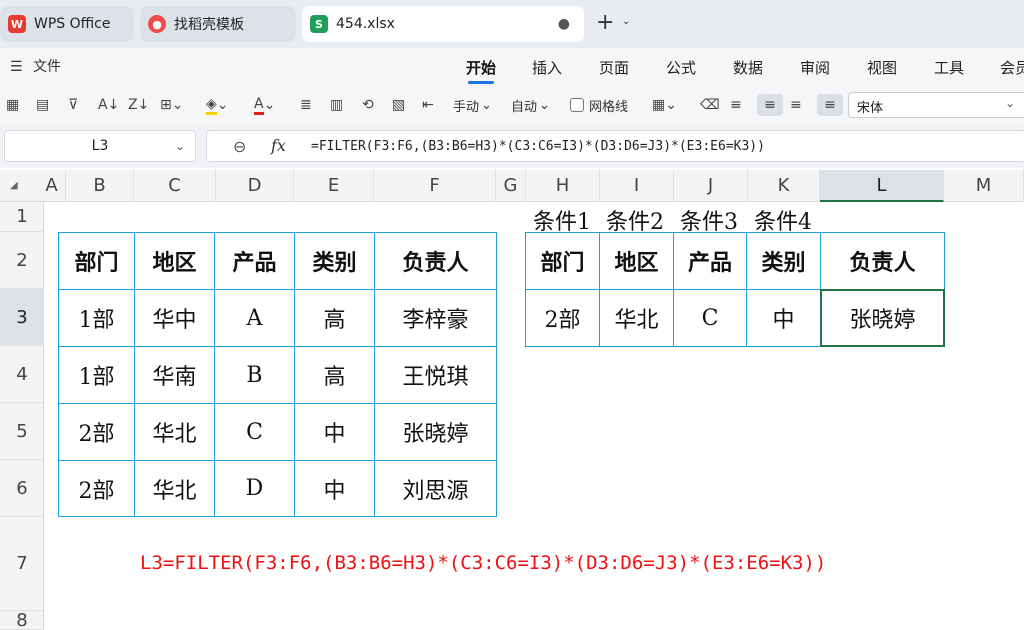 The height and width of the screenshot is (630, 1024). Describe the element at coordinates (984, 186) in the screenshot. I see `column-header-m: M` at that location.